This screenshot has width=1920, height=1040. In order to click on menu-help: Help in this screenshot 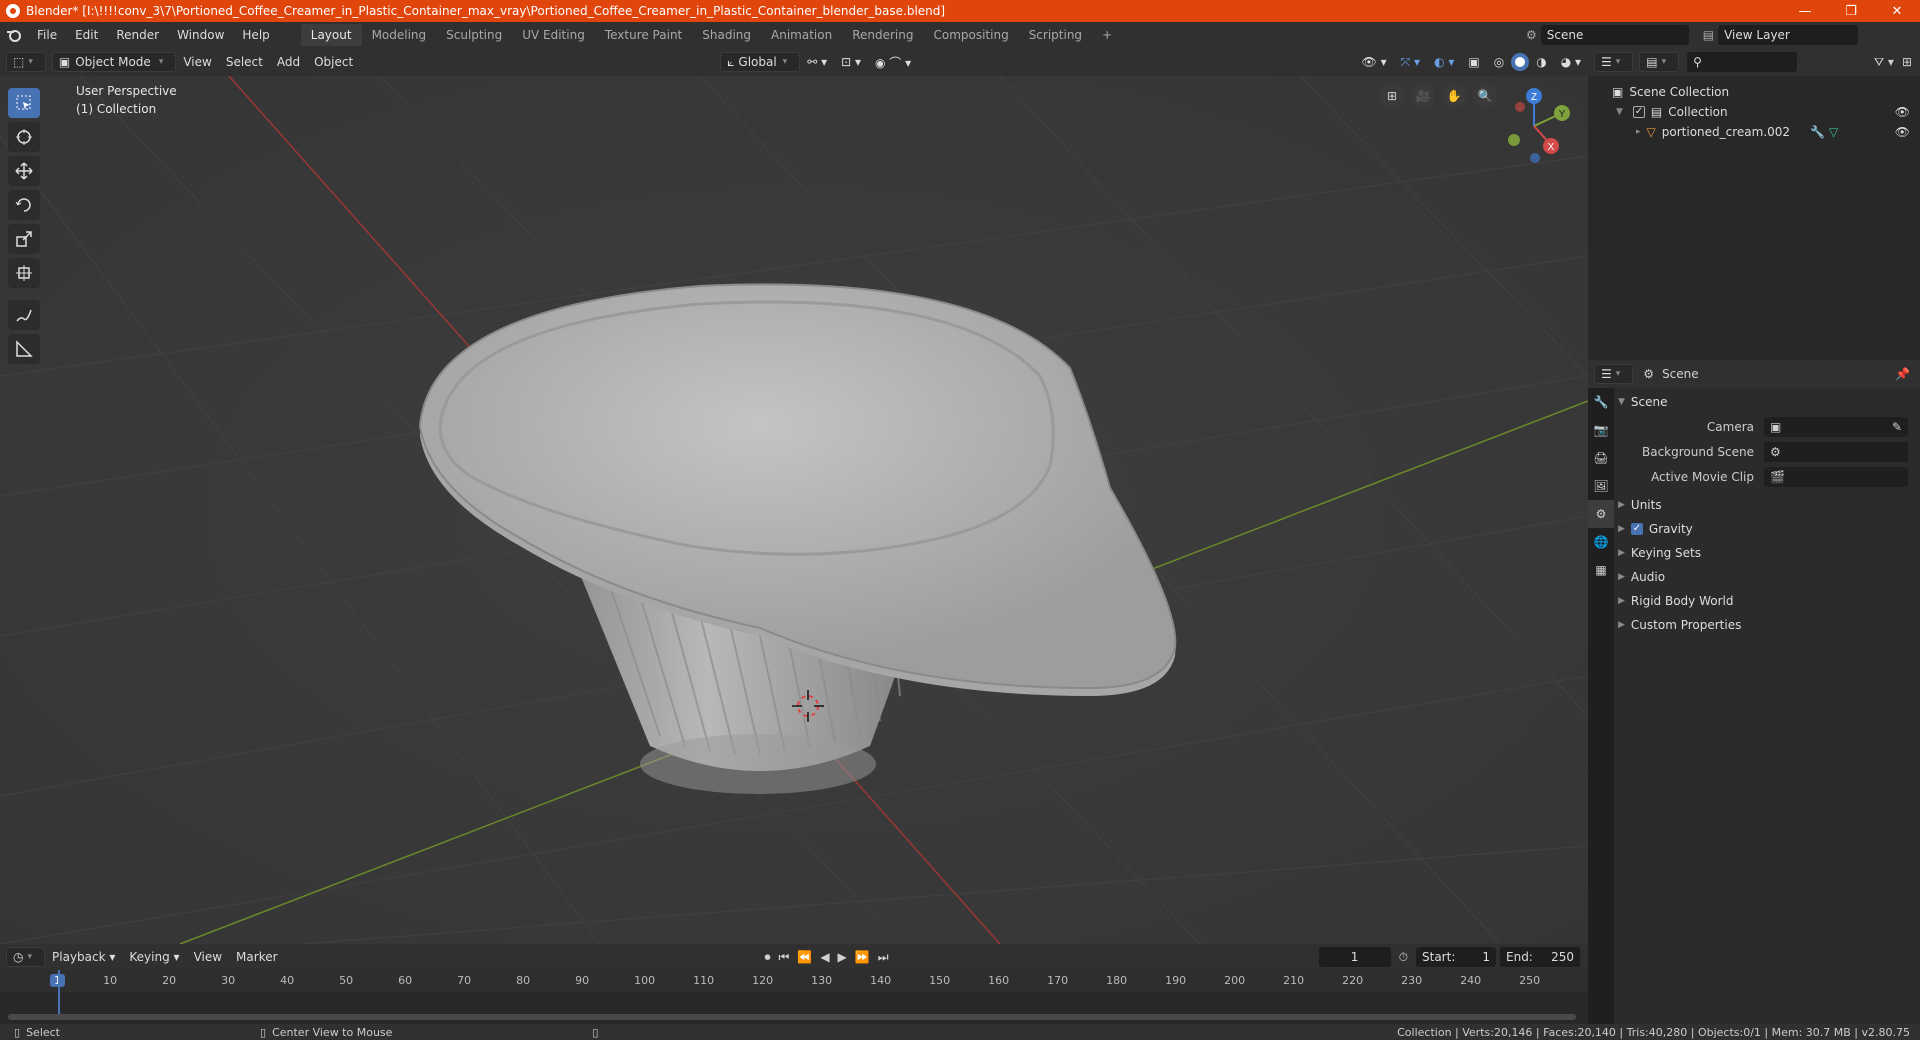, I will do `click(255, 35)`.